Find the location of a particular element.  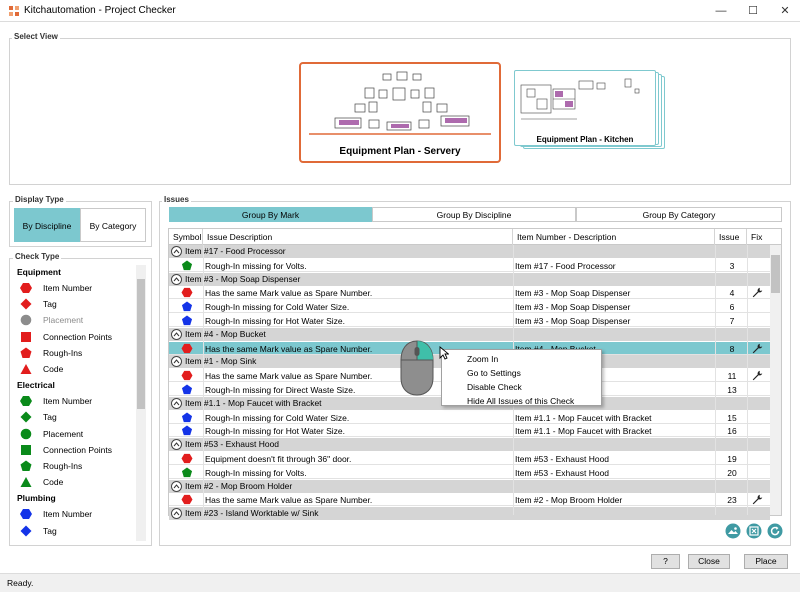

issue-number: 6 is located at coordinates (732, 307).